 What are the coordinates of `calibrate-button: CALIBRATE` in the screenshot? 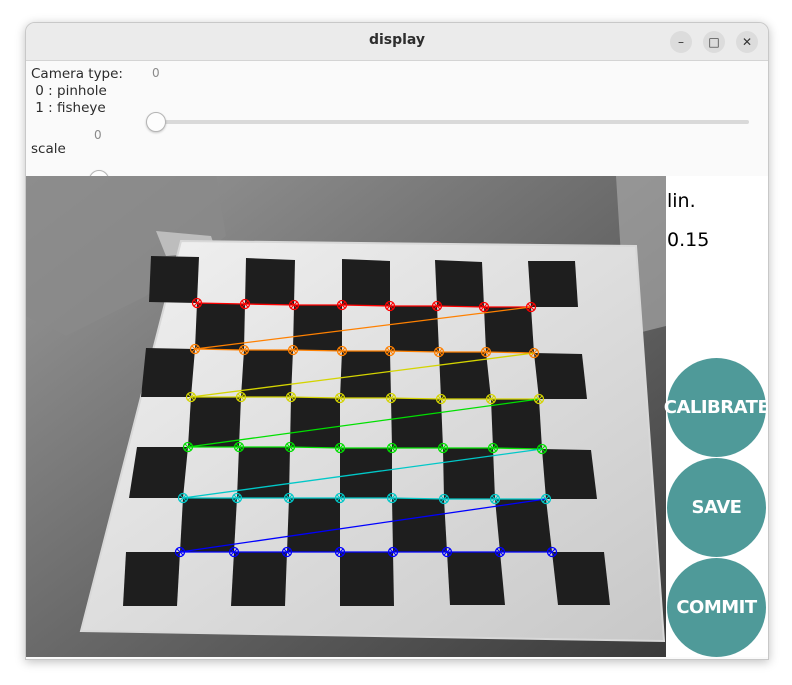 It's located at (716, 407).